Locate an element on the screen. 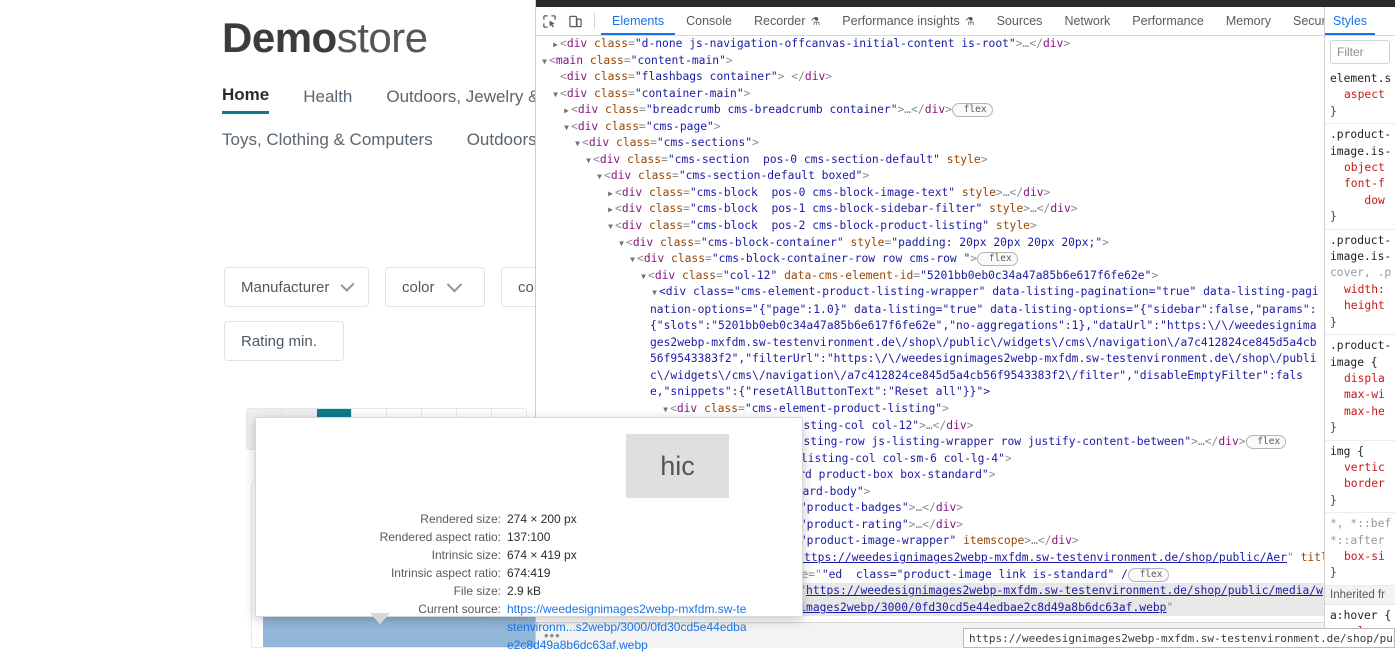 This screenshot has height=654, width=1395. styles-declaration: aspect is located at coordinates (1362, 95).